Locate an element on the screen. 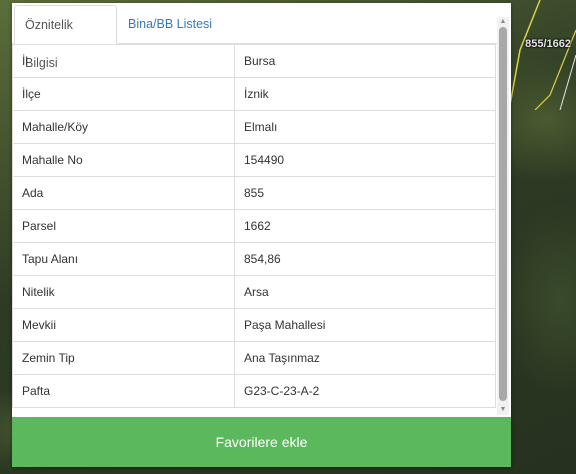  attribute-key: Mahalle/Köy is located at coordinates (123, 127).